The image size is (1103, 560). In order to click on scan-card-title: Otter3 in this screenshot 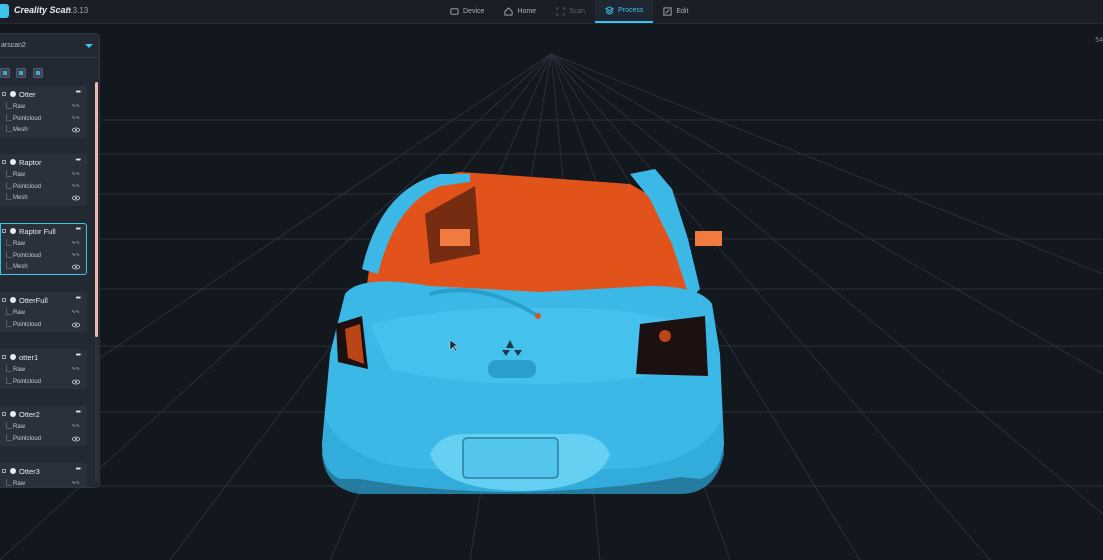, I will do `click(29, 471)`.